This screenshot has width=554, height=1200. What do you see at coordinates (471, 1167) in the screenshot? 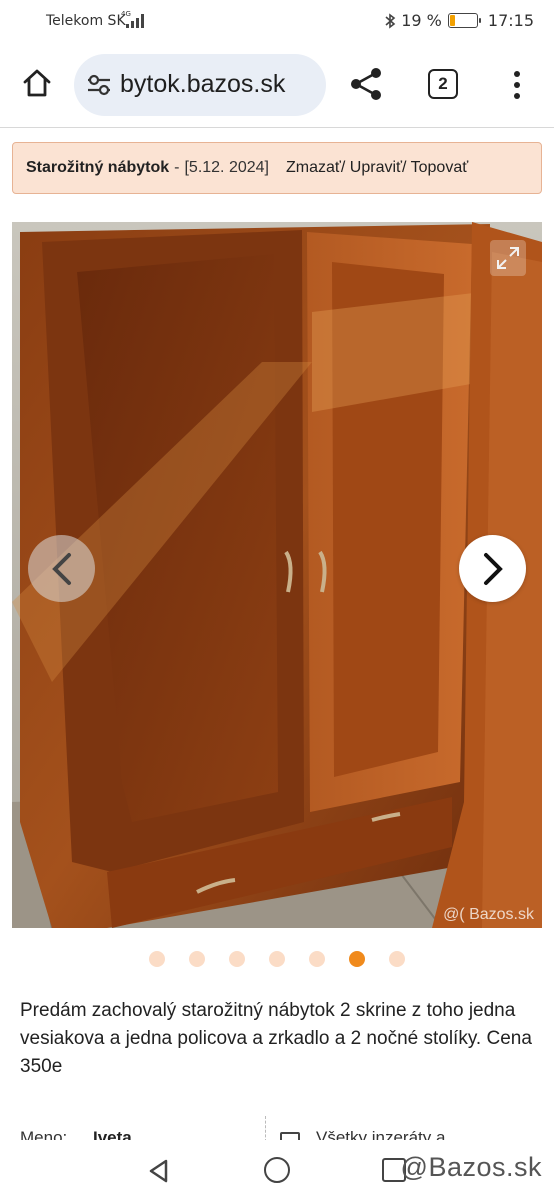
I see `nav-watermark: @Bazos.sk` at bounding box center [471, 1167].